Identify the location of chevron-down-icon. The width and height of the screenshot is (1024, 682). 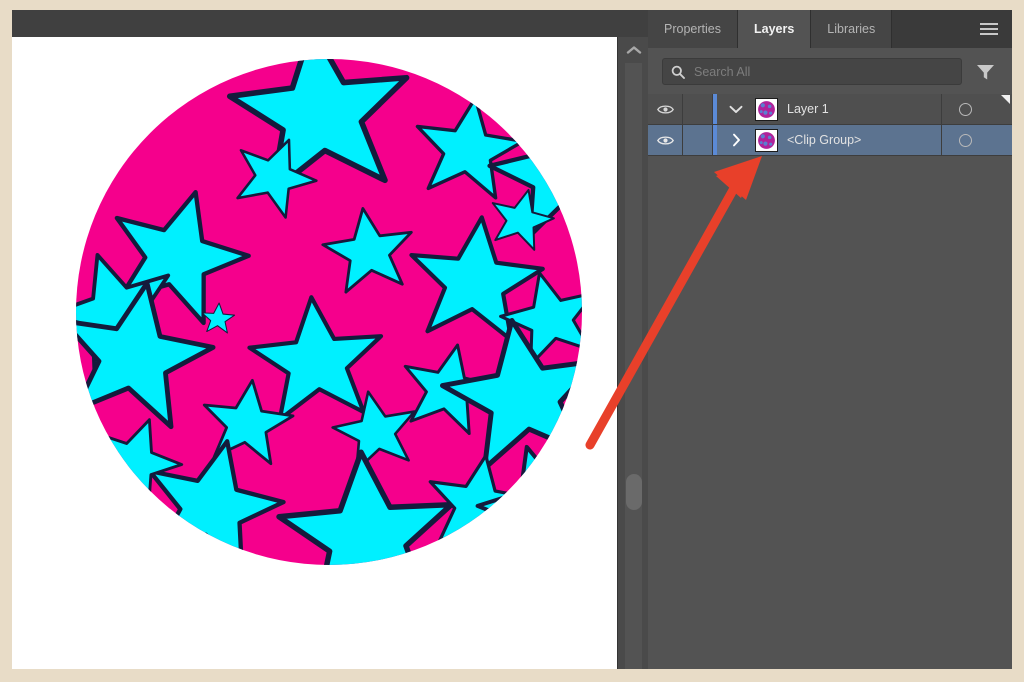
(736, 109).